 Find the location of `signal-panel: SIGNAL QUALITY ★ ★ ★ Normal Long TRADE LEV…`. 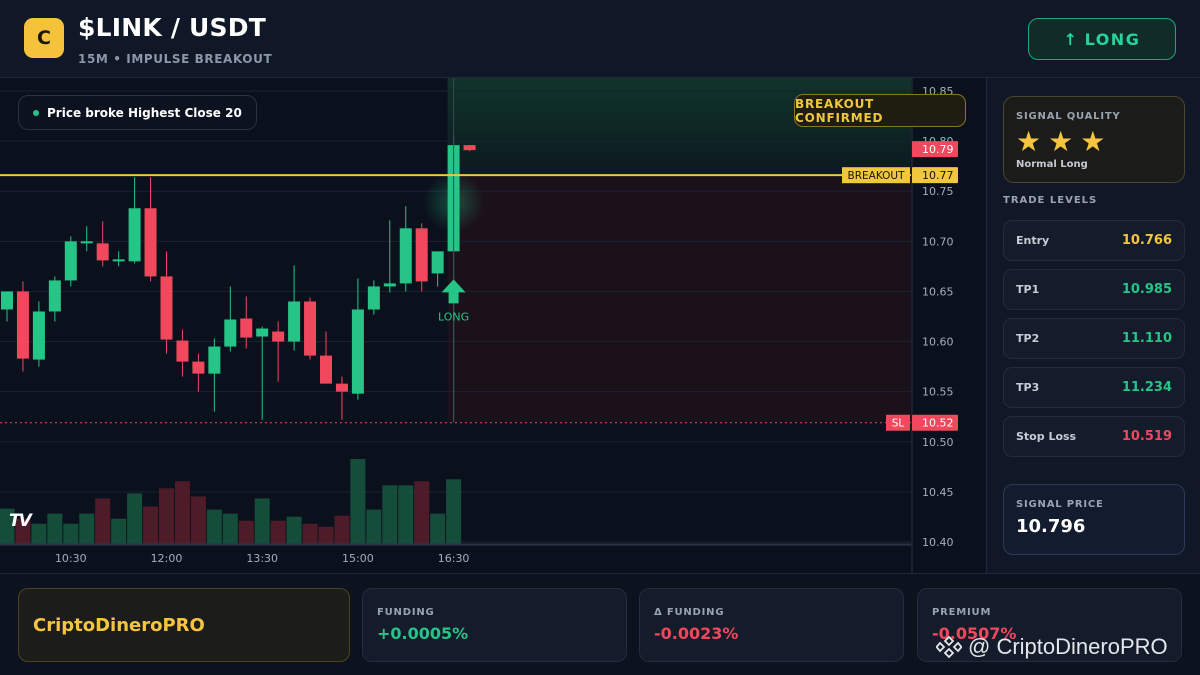

signal-panel: SIGNAL QUALITY ★ ★ ★ Normal Long TRADE LEV… is located at coordinates (1093, 325).